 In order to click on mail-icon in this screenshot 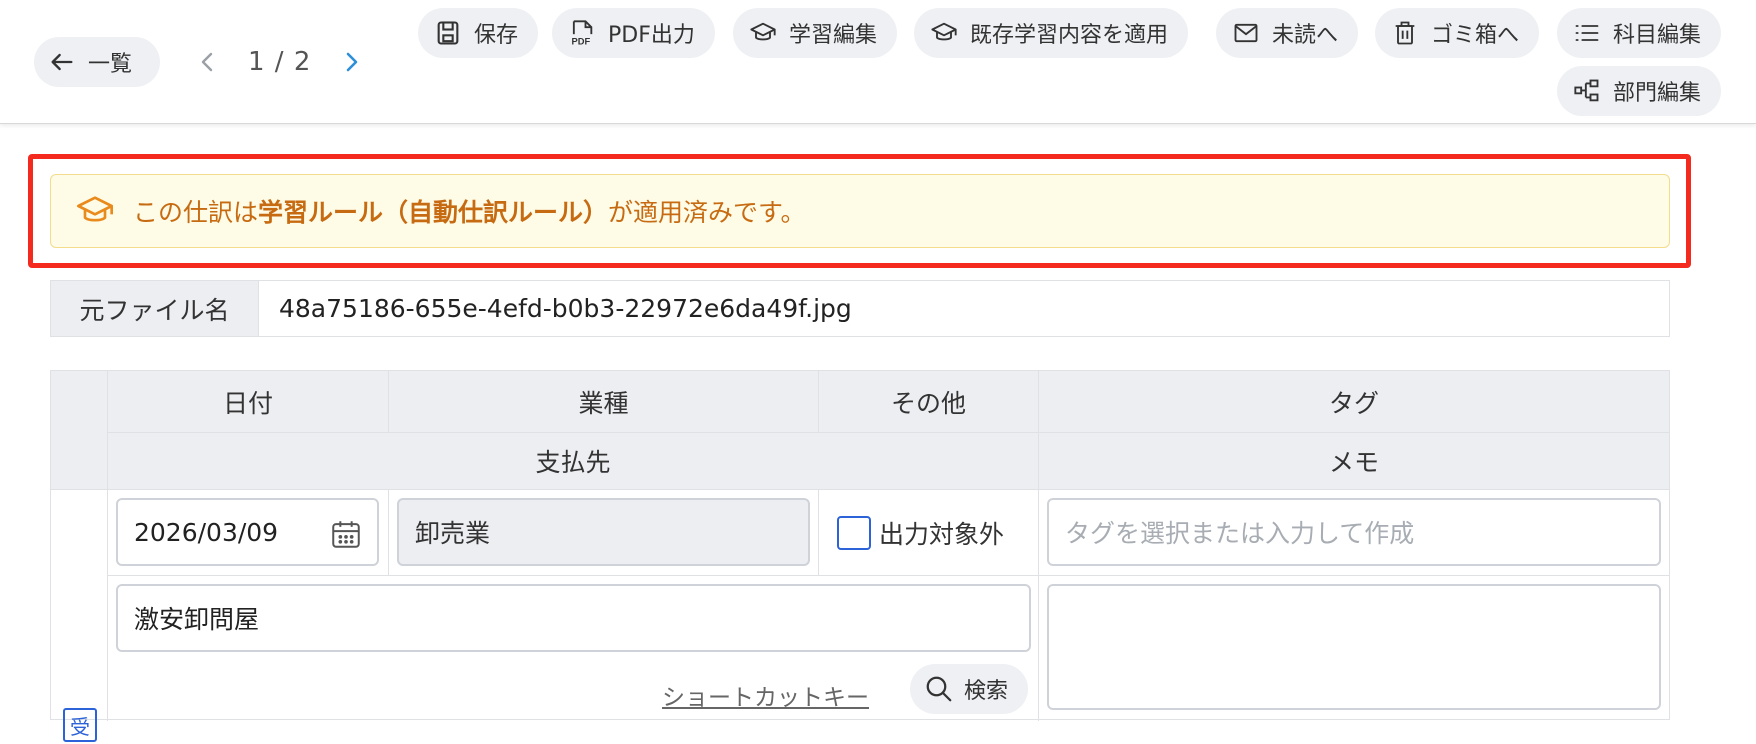, I will do `click(1246, 33)`.